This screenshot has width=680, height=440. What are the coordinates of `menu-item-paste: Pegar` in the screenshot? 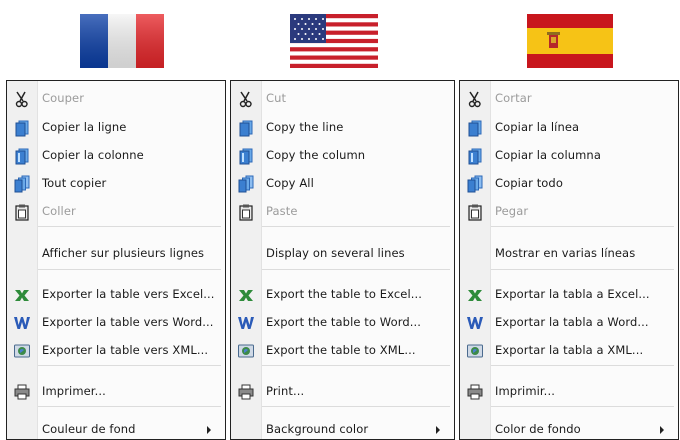 It's located at (569, 212).